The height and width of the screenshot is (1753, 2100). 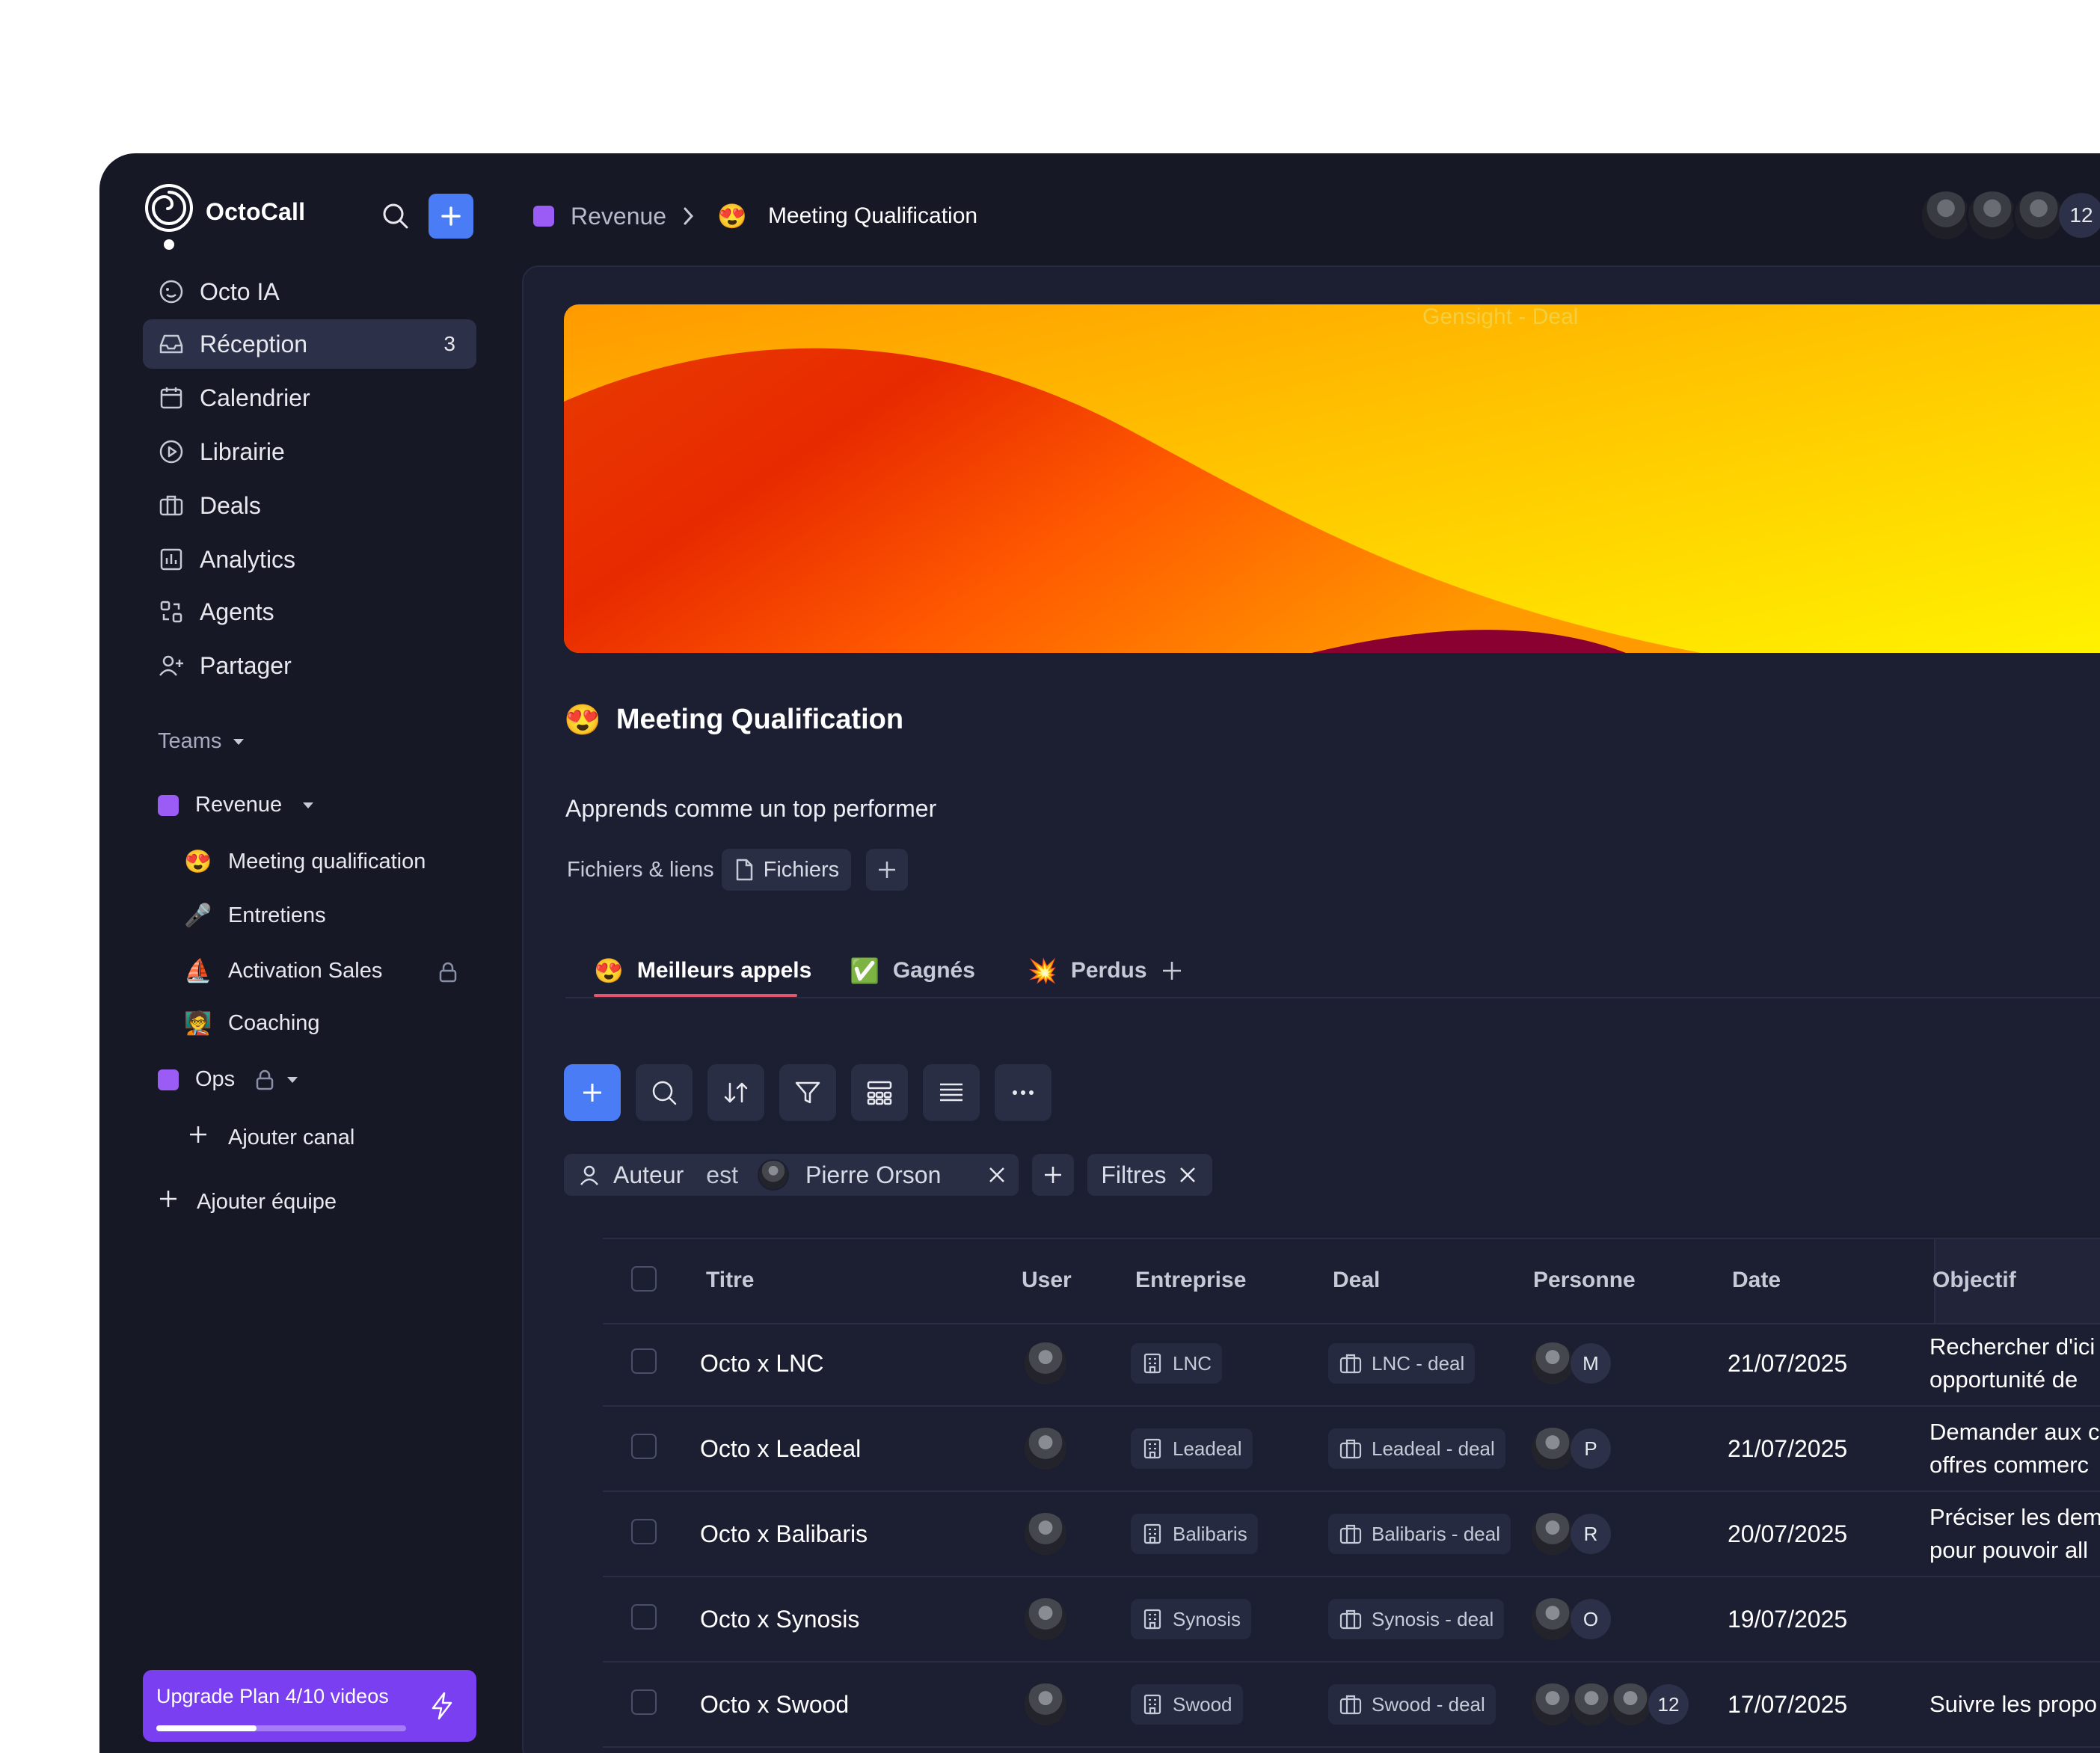 I want to click on deal-cell: Synosis - deal, so click(x=1416, y=1619).